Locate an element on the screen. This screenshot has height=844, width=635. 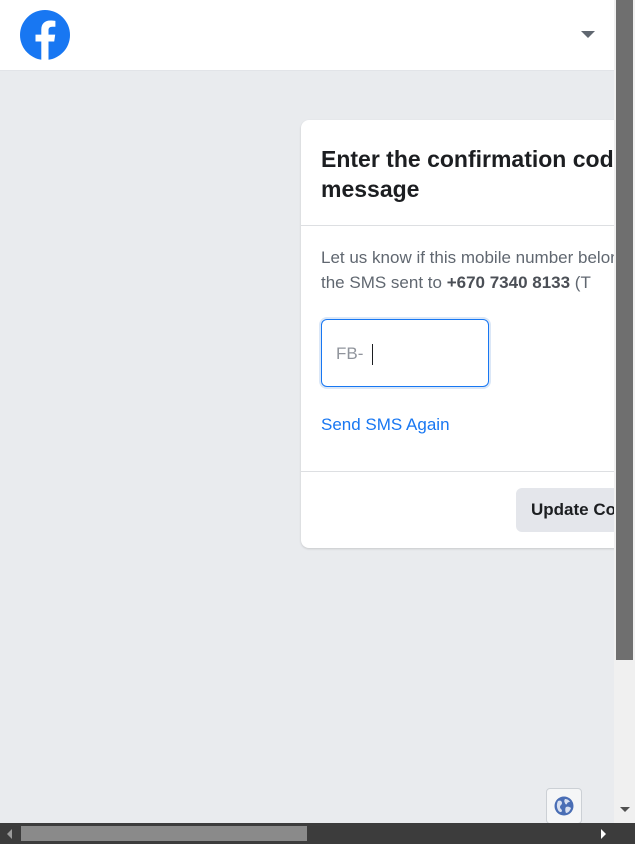
send-sms-again-link: Send SMS Again is located at coordinates (385, 425).